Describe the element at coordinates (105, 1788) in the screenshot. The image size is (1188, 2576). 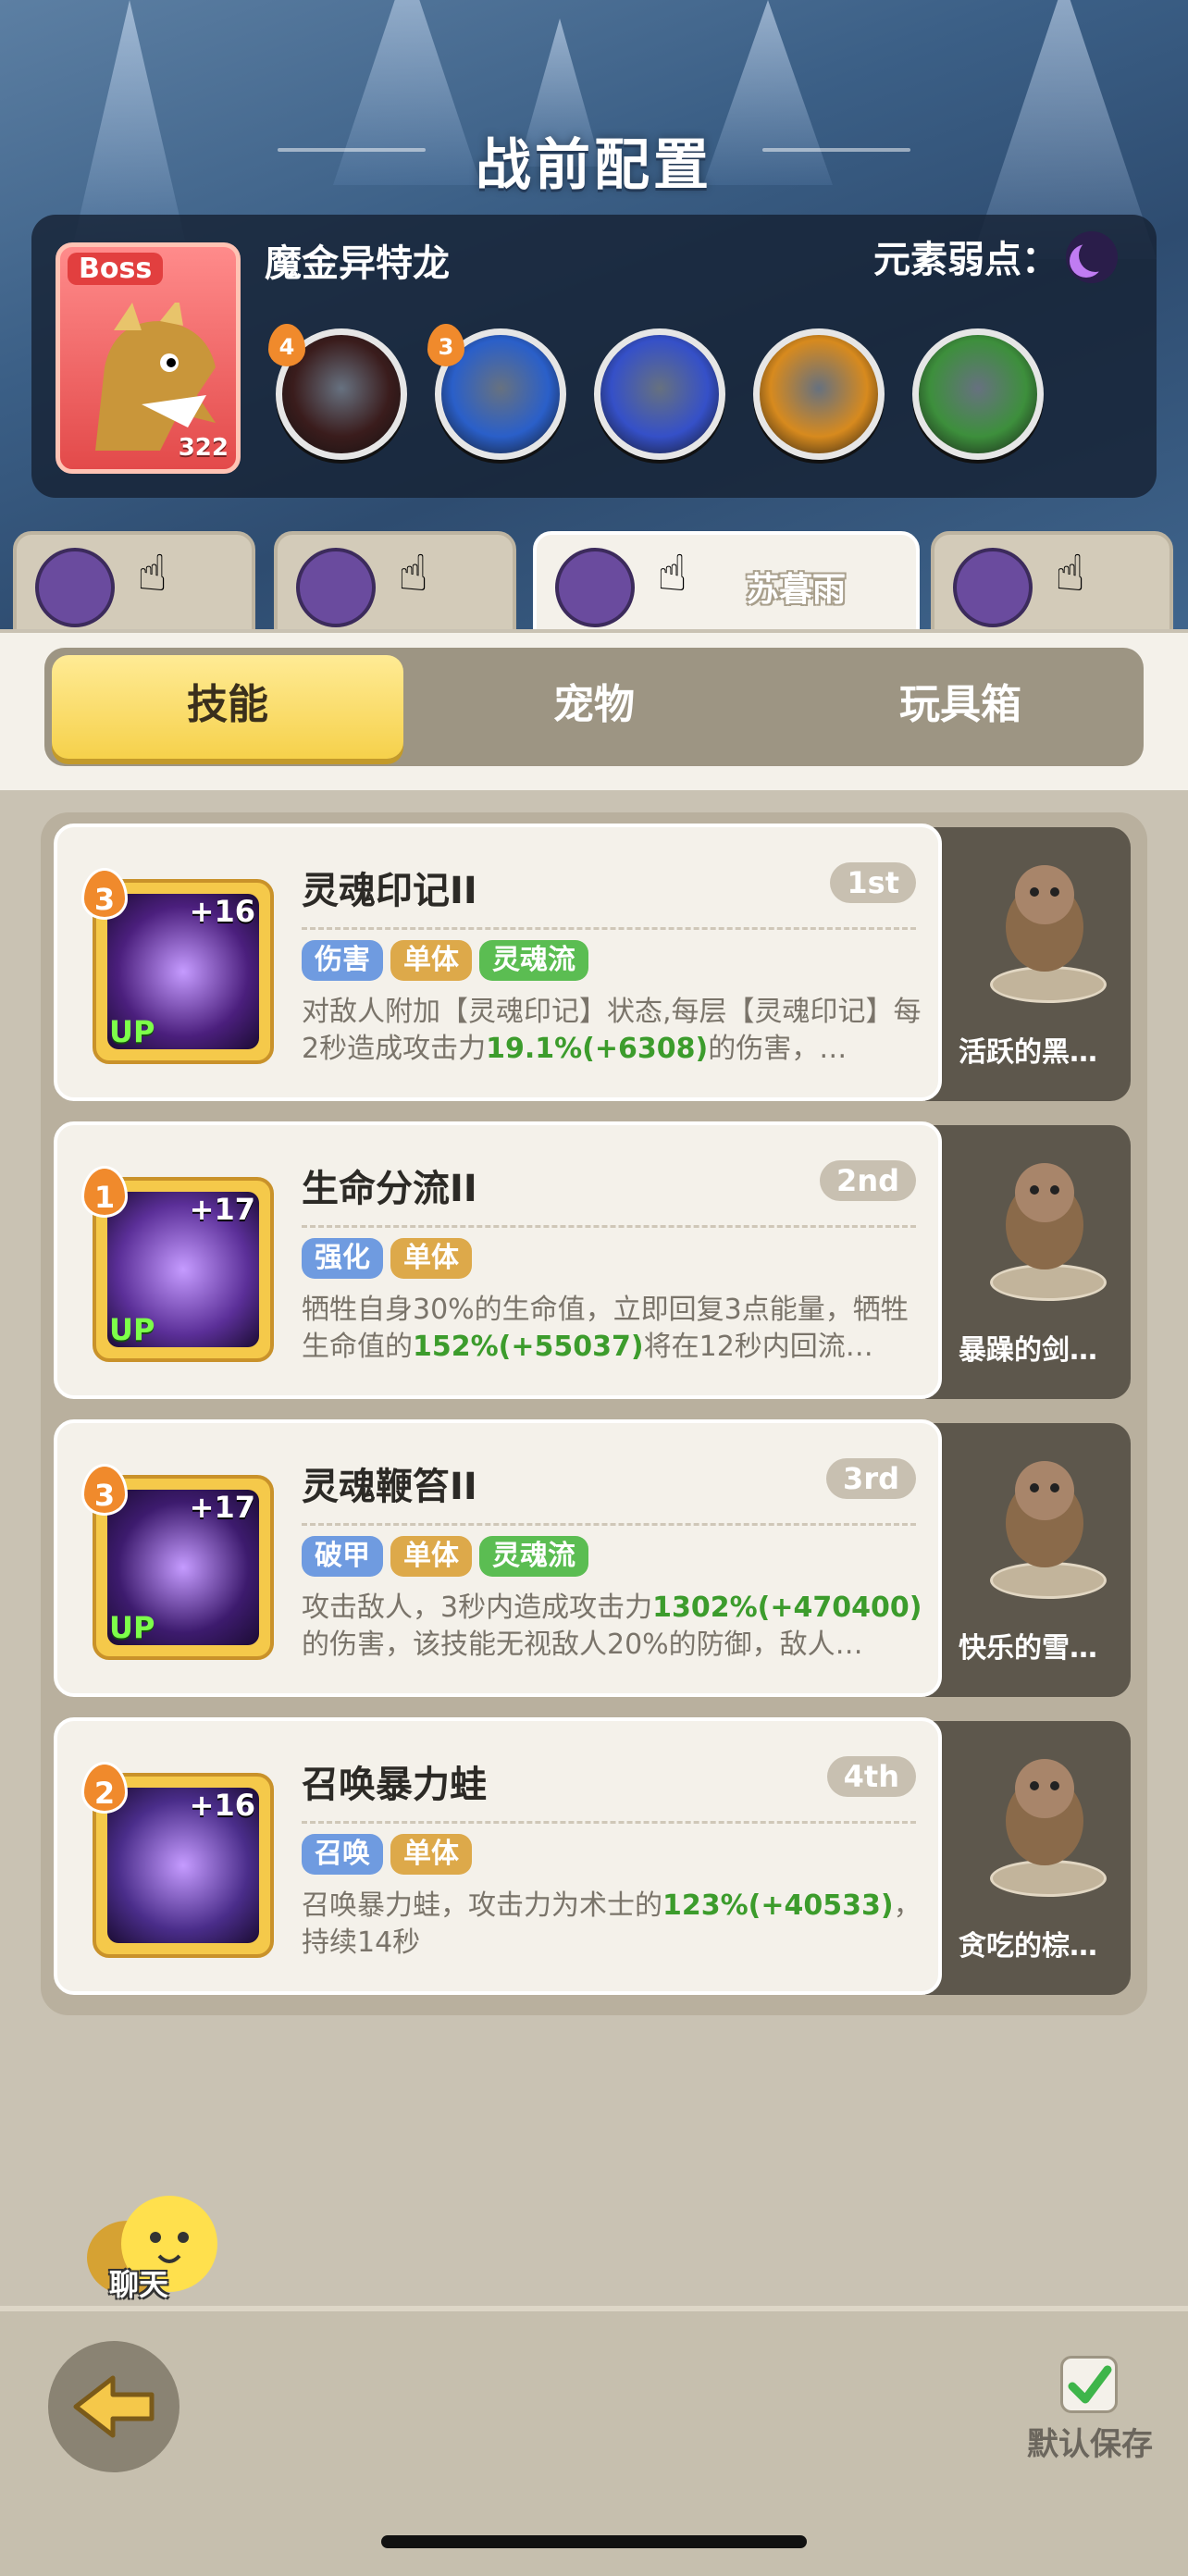
I see `skill-level-badge: 2` at that location.